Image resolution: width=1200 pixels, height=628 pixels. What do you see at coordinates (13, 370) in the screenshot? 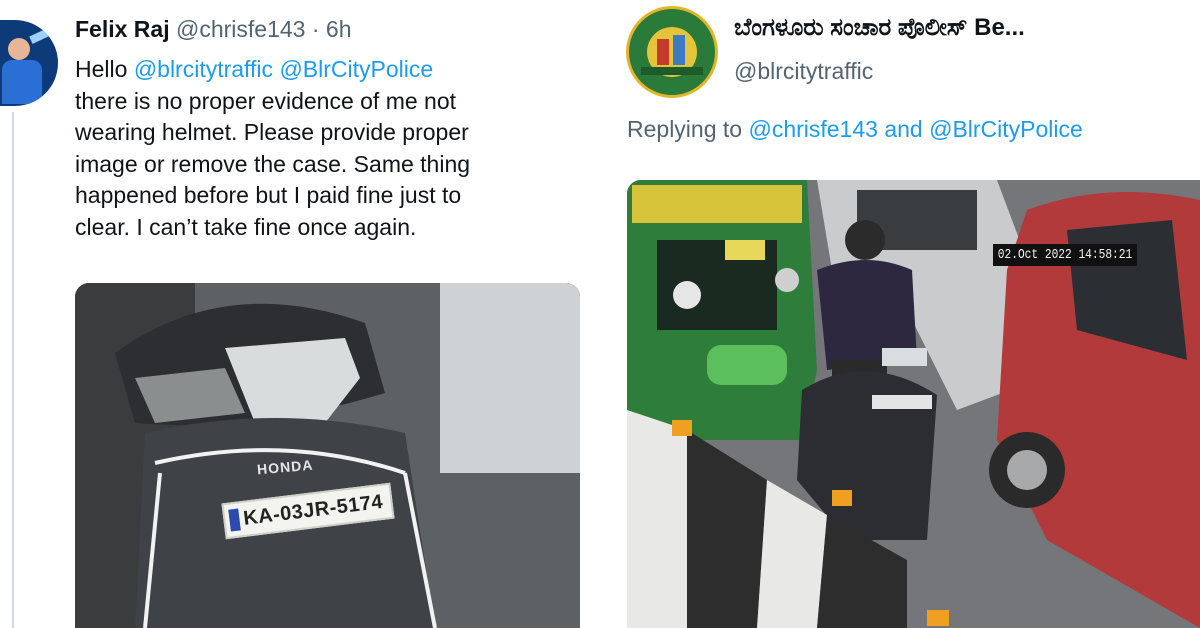
I see `thread-line` at bounding box center [13, 370].